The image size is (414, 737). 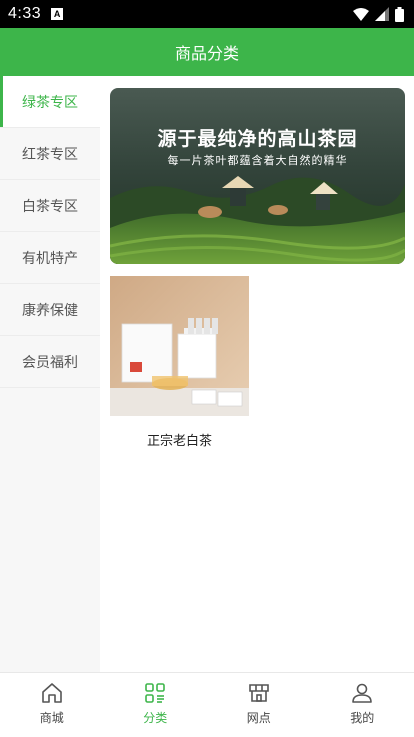 I want to click on status-bar: 4:33 A, so click(x=207, y=14).